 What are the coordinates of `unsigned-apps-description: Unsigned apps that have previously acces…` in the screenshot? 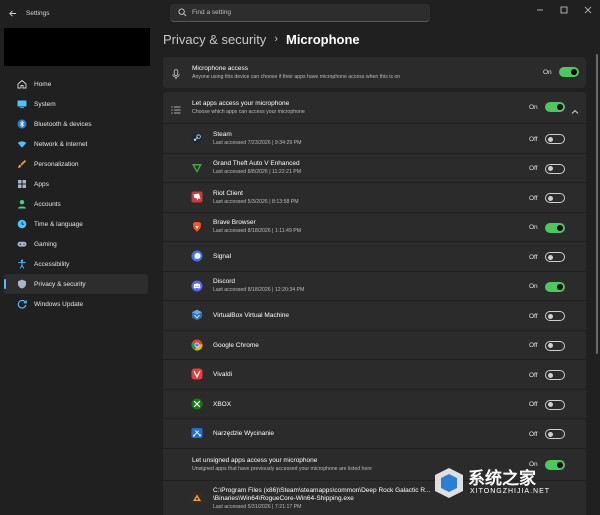 It's located at (282, 468).